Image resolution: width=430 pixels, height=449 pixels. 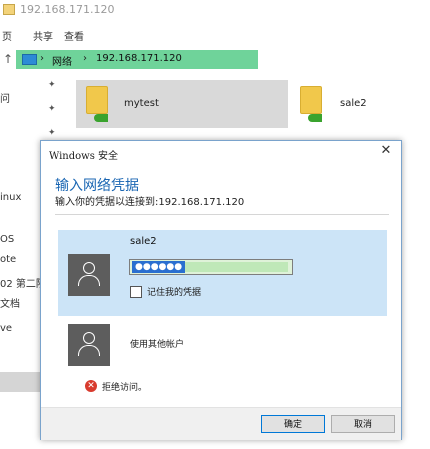 I want to click on nav-item: inux, so click(x=10, y=197).